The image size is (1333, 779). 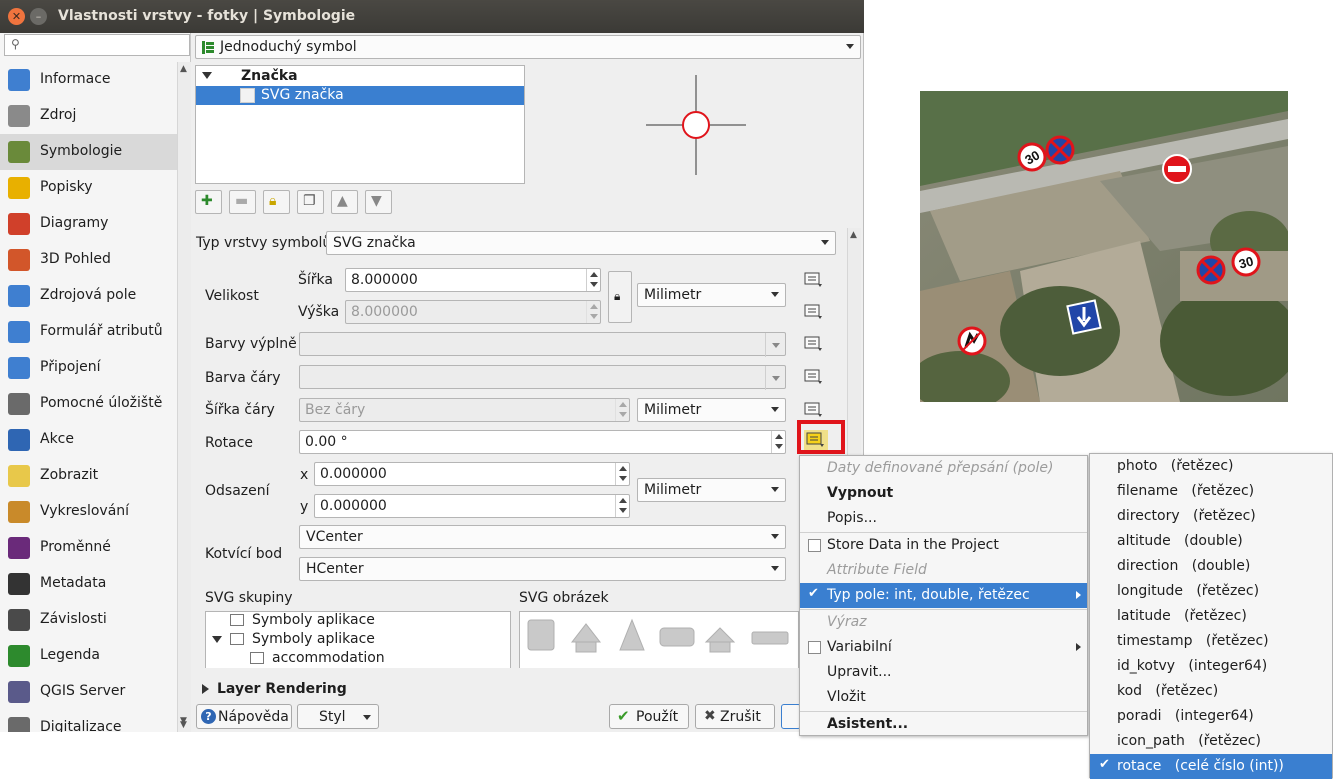 What do you see at coordinates (1211, 691) in the screenshot?
I see `field-menu-item: kod (řetězec)` at bounding box center [1211, 691].